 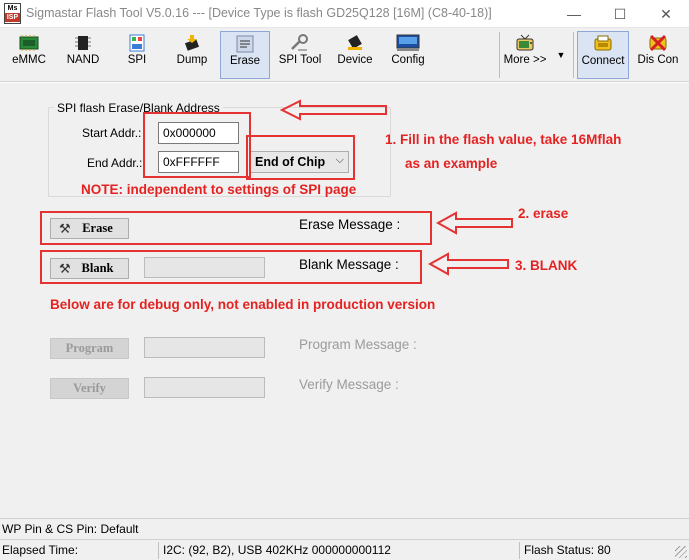 What do you see at coordinates (245, 61) in the screenshot?
I see `erase-tab-label: Erase` at bounding box center [245, 61].